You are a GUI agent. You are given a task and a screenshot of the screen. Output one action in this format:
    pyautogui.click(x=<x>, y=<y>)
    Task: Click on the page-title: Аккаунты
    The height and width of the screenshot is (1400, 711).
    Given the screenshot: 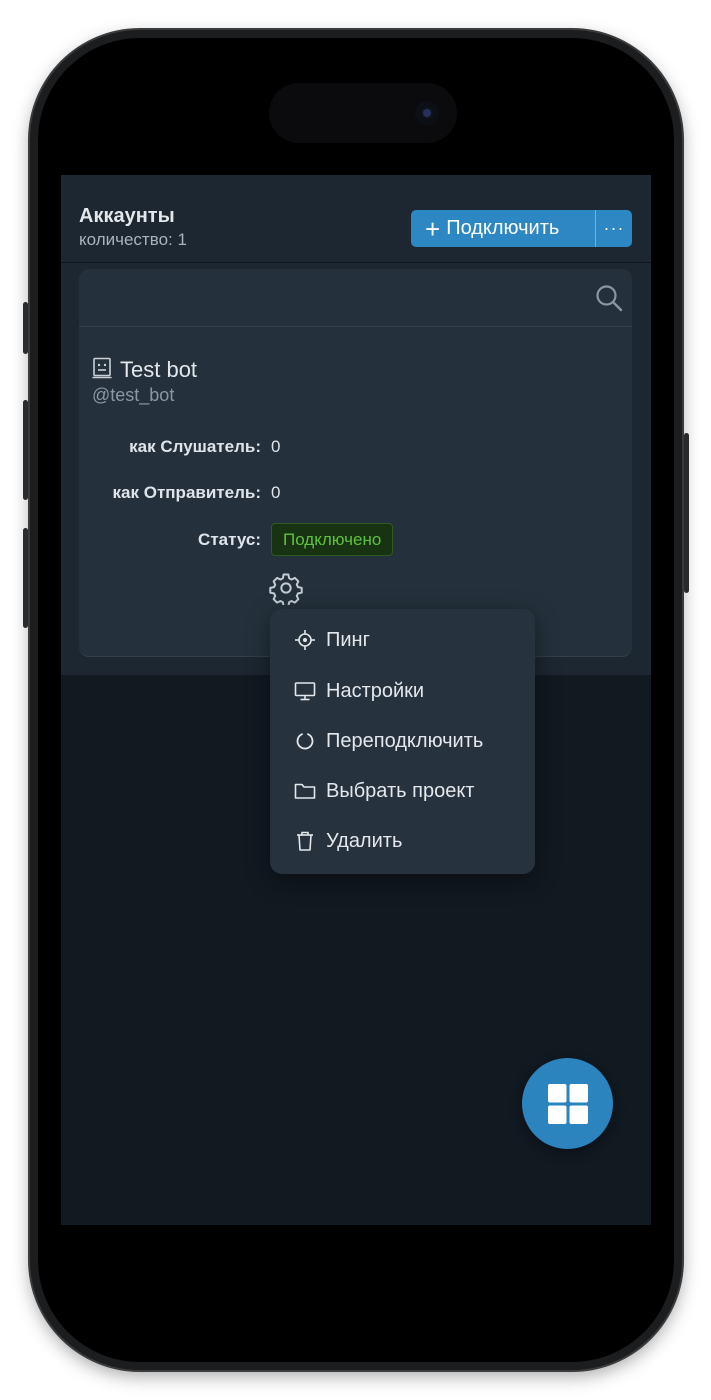 What is the action you would take?
    pyautogui.click(x=127, y=216)
    